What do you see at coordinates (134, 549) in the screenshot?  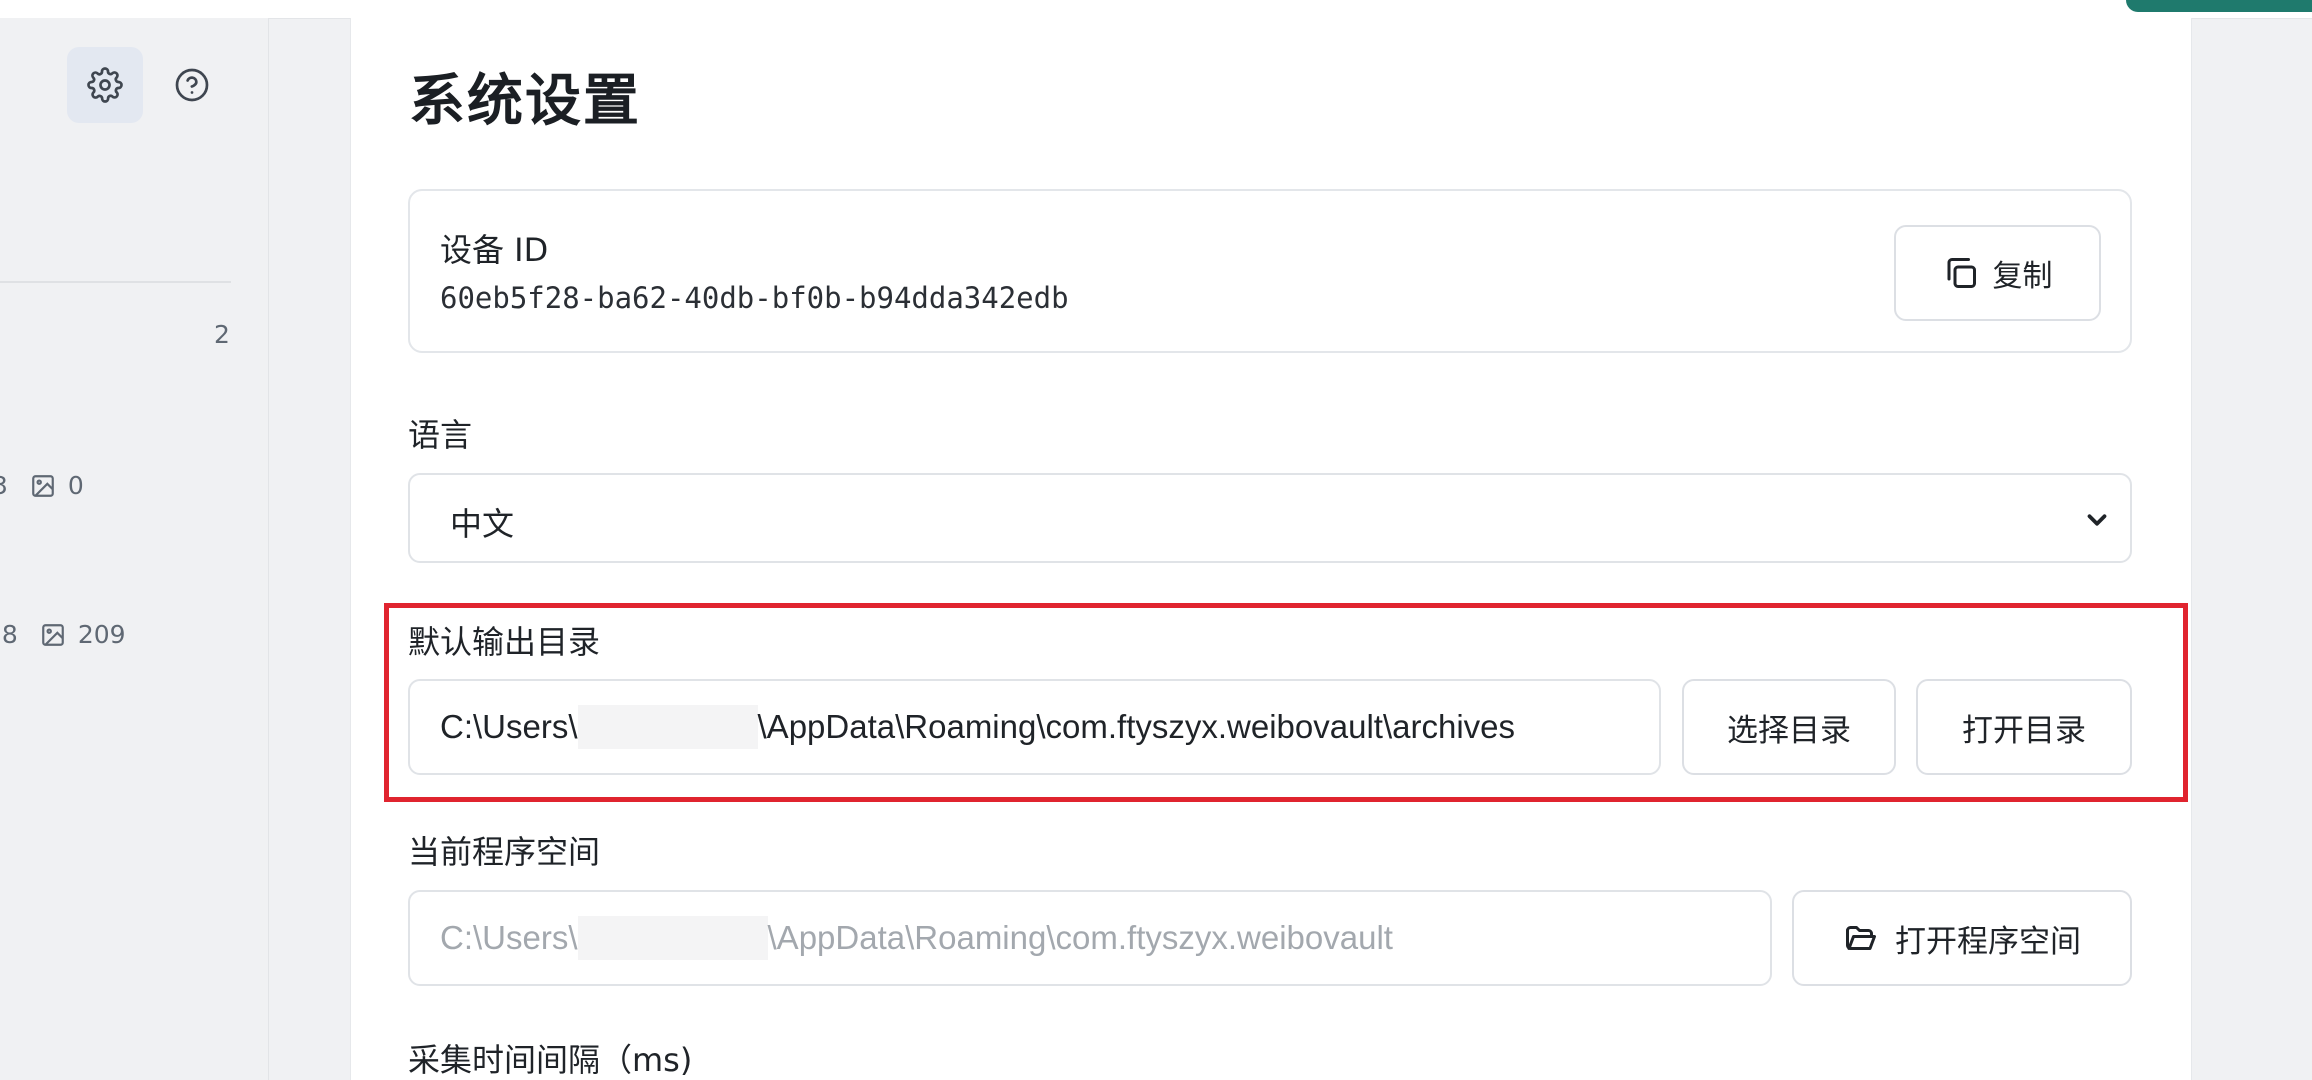 I see `sidebar: 2 3 0 58 209` at bounding box center [134, 549].